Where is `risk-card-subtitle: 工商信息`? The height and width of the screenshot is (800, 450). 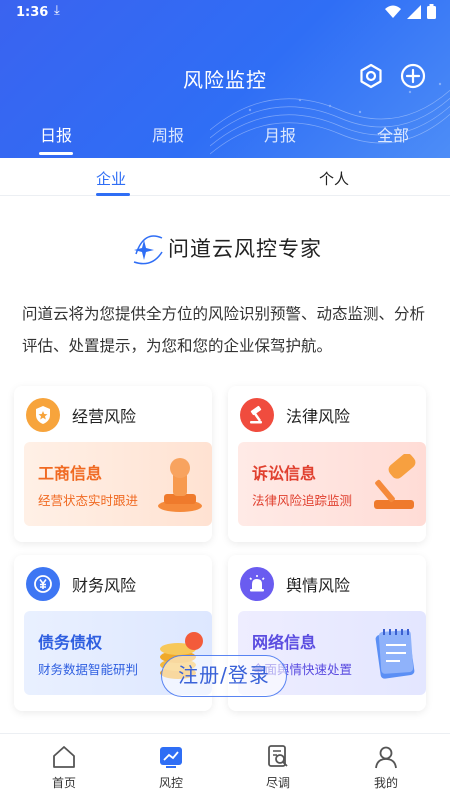
risk-card-subtitle: 工商信息 is located at coordinates (70, 473).